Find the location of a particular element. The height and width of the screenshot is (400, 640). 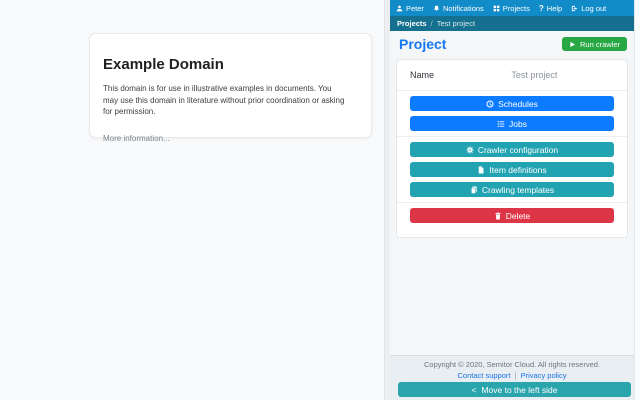

nav-notifications: Notifications is located at coordinates (458, 8).